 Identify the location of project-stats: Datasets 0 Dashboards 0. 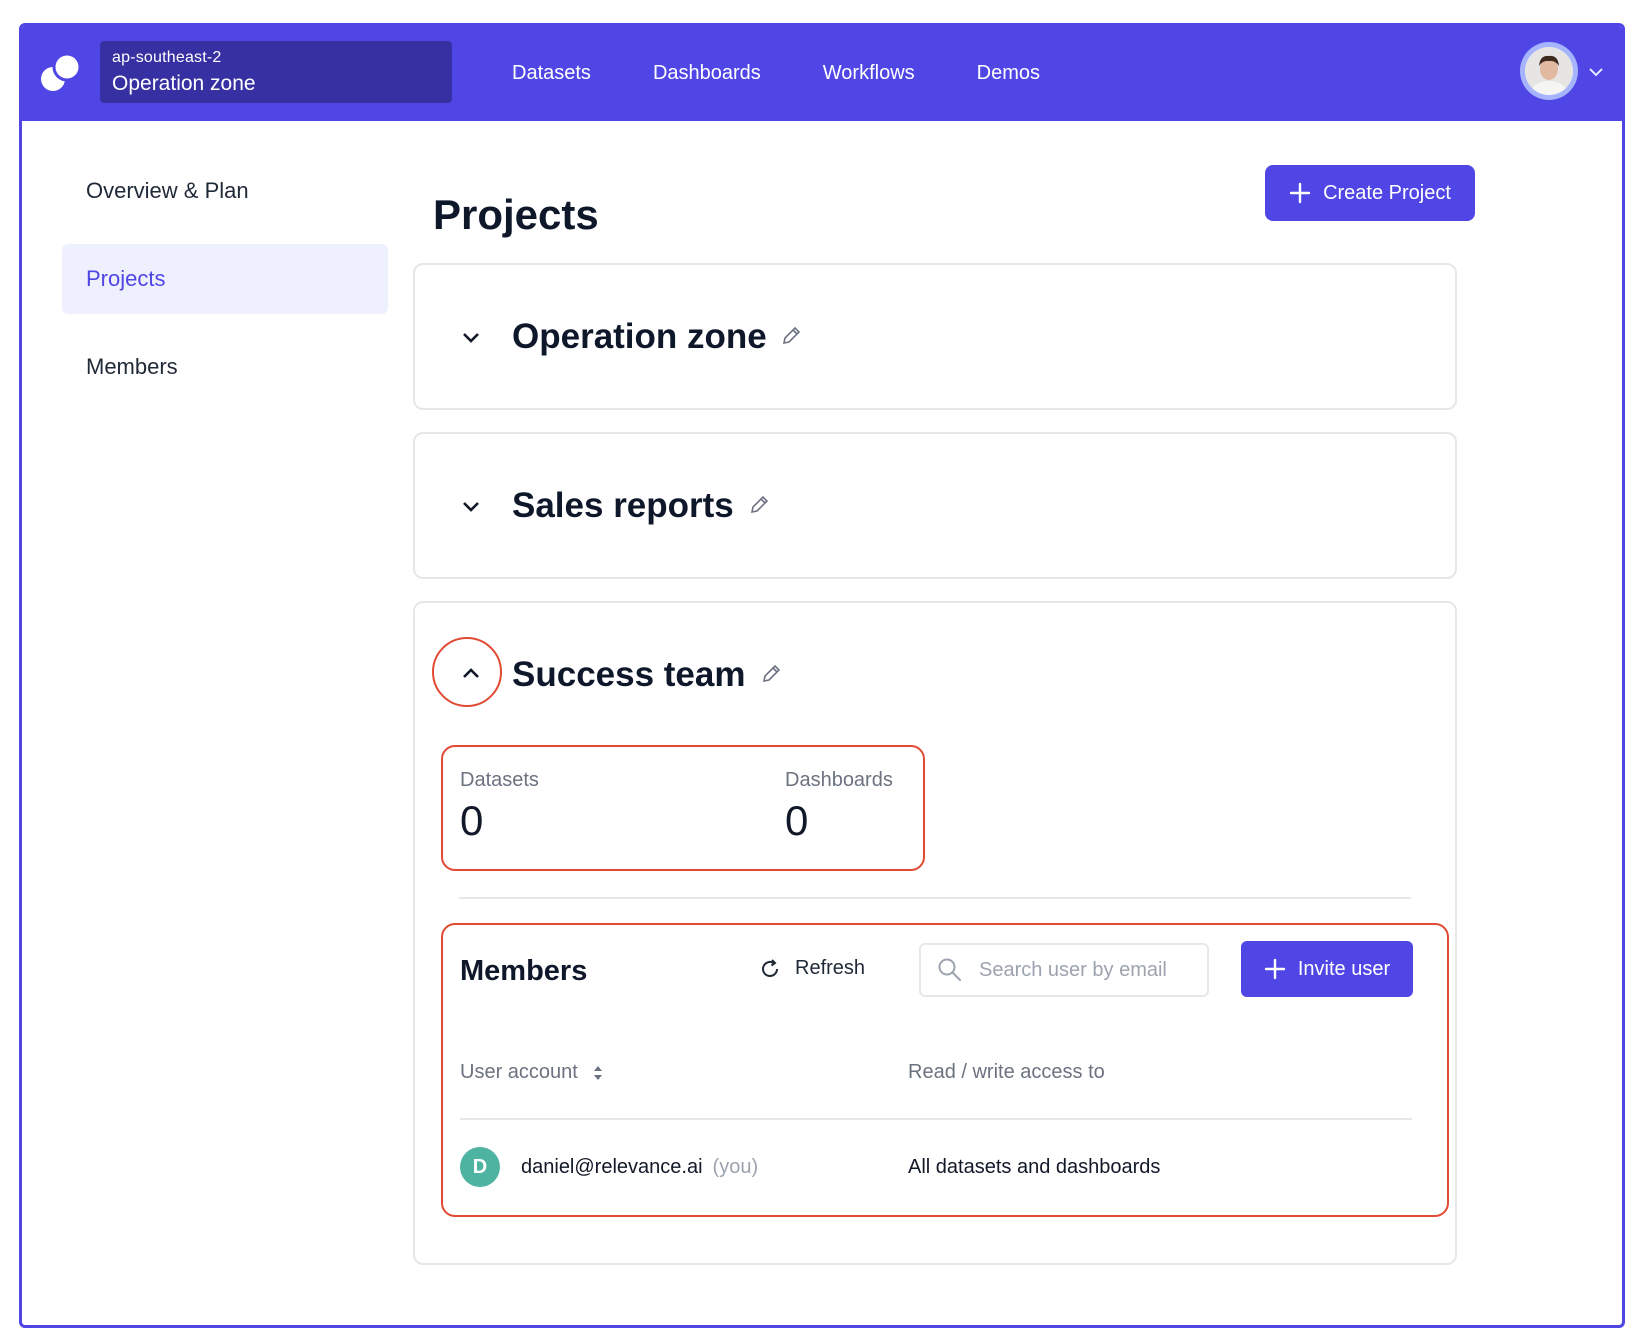
(683, 808).